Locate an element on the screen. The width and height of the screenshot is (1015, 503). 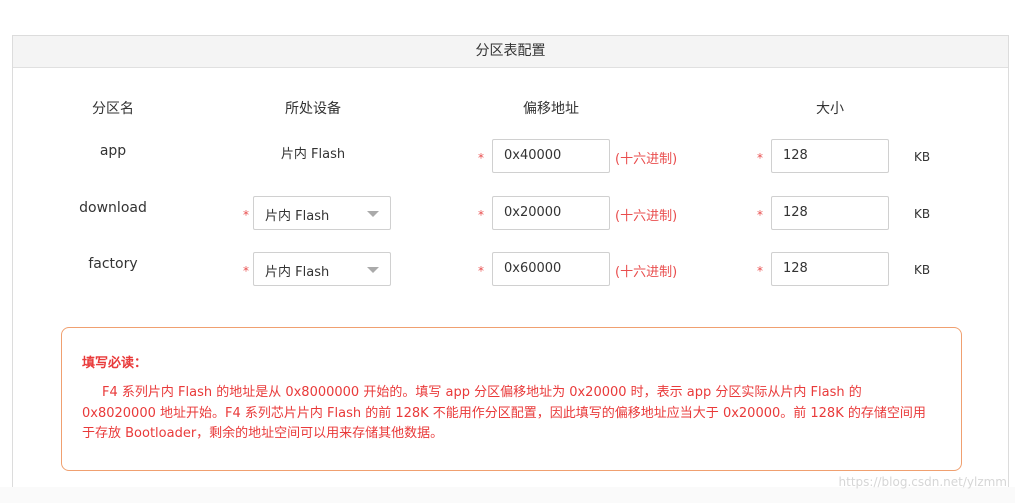
offset-input-value: 0x20000 is located at coordinates (533, 212).